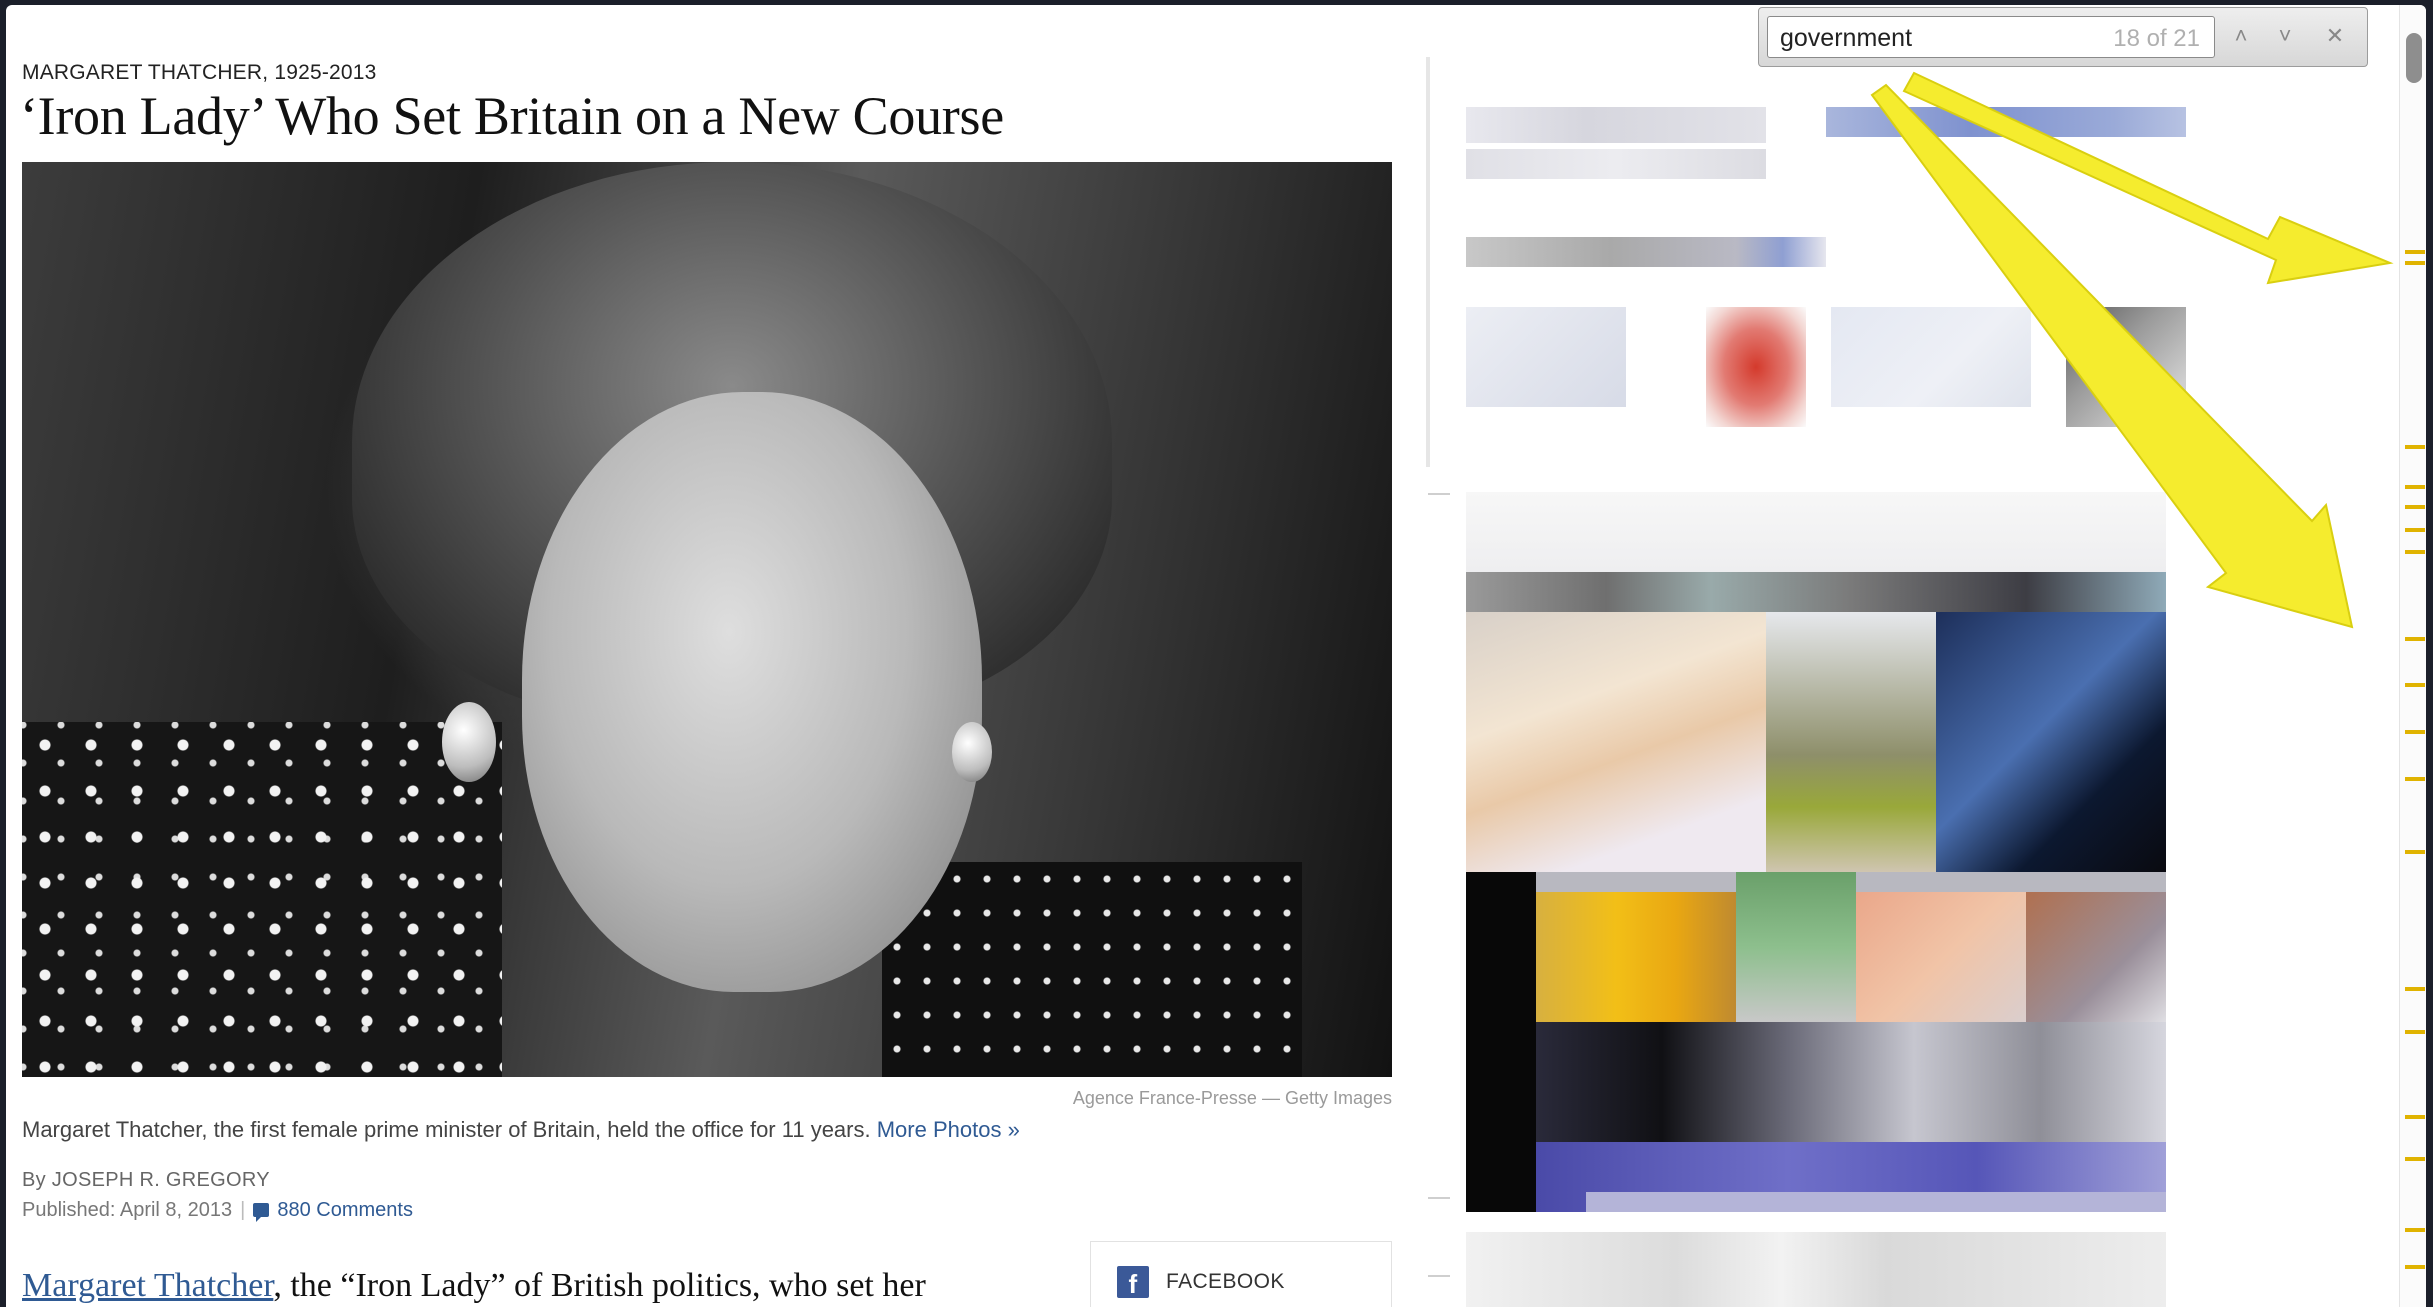 Image resolution: width=2433 pixels, height=1307 pixels. I want to click on thatcher-link: Margaret Thatcher, so click(147, 1285).